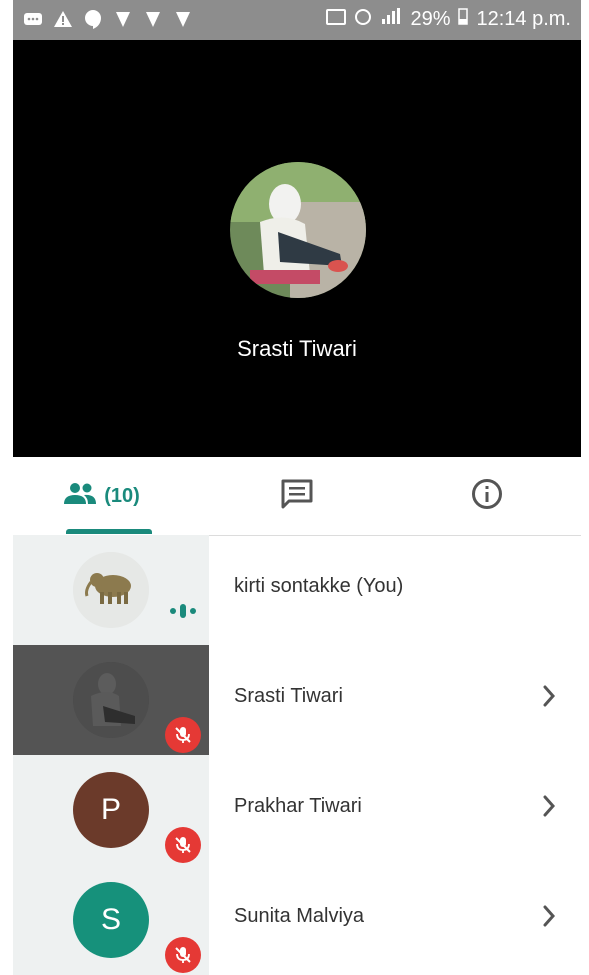 The image size is (589, 975). What do you see at coordinates (109, 531) in the screenshot?
I see `active-tab-indicator` at bounding box center [109, 531].